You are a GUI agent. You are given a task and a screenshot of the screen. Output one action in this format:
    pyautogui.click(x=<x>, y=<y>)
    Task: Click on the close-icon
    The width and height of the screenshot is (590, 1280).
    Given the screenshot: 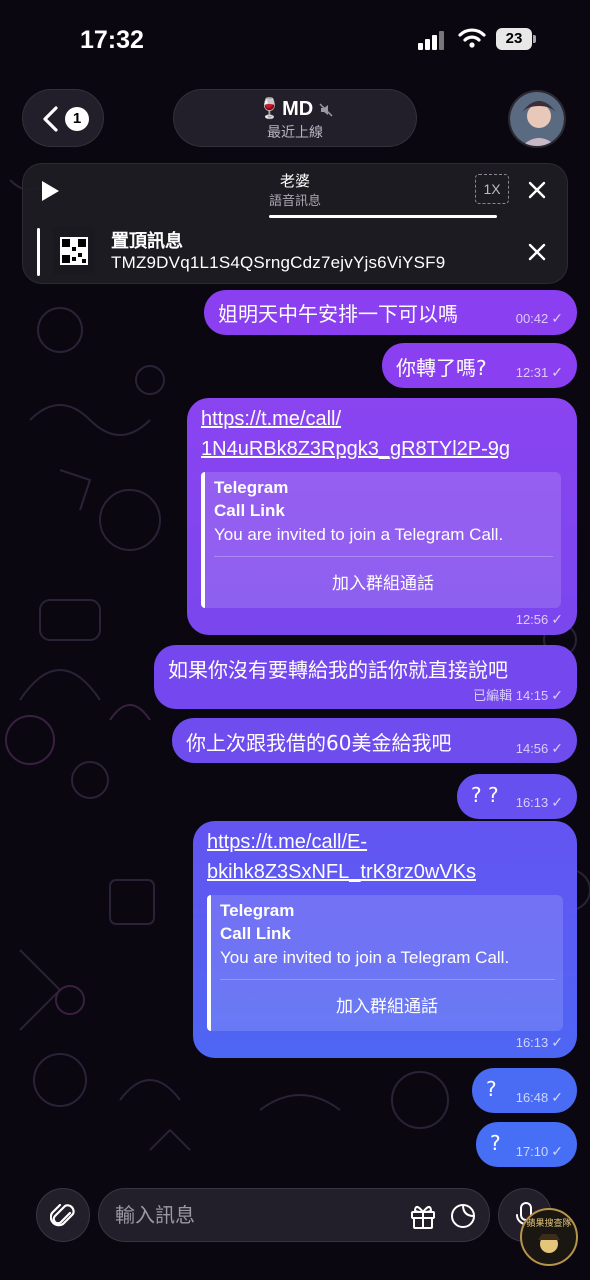 What is the action you would take?
    pyautogui.click(x=537, y=190)
    